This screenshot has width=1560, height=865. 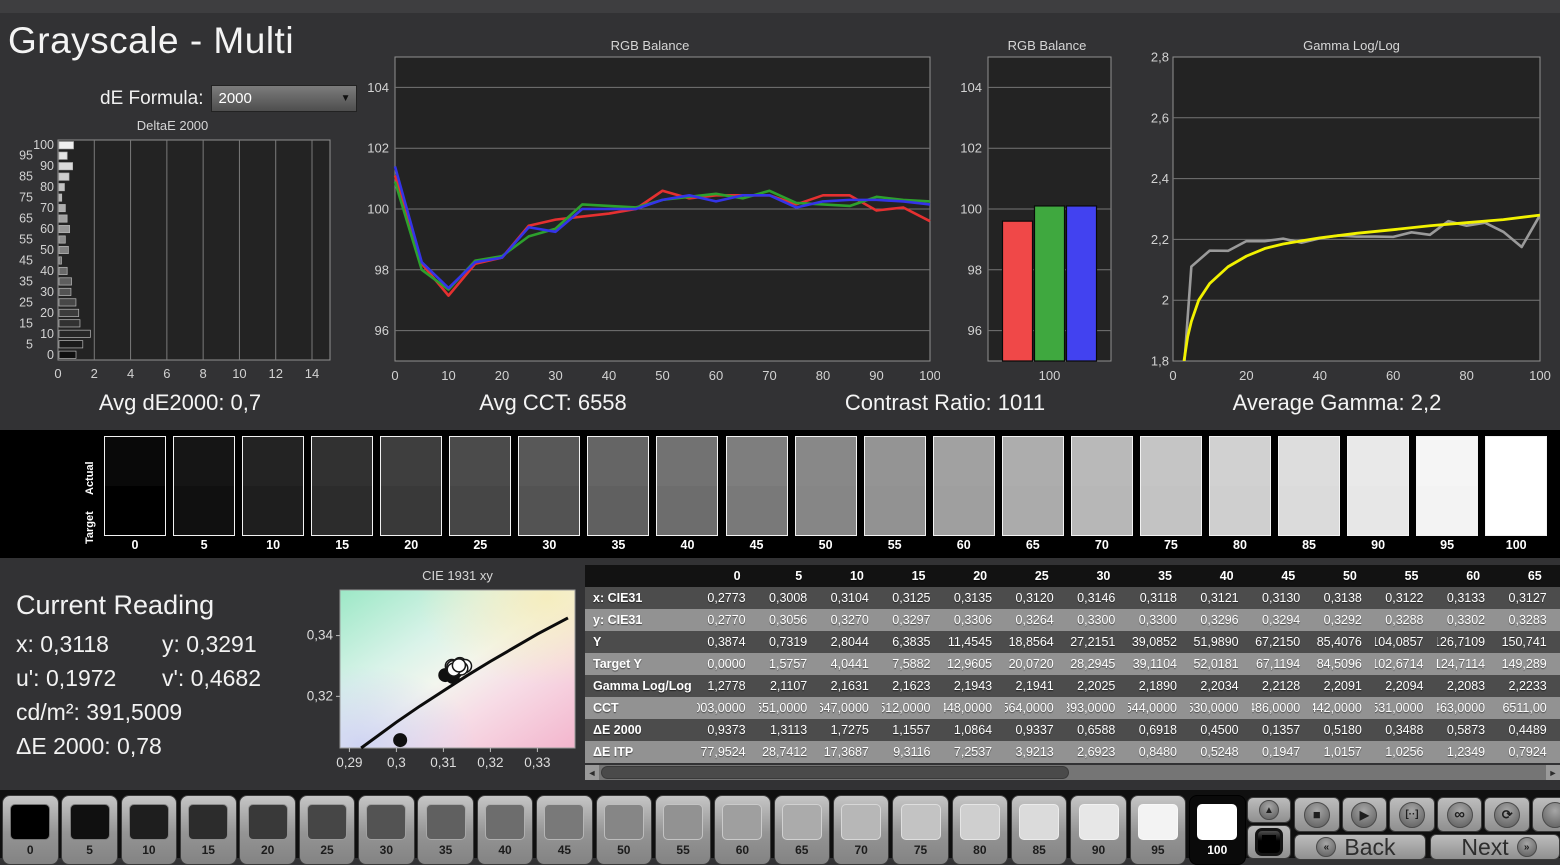 I want to click on table-cell: 7,5882, so click(x=912, y=664).